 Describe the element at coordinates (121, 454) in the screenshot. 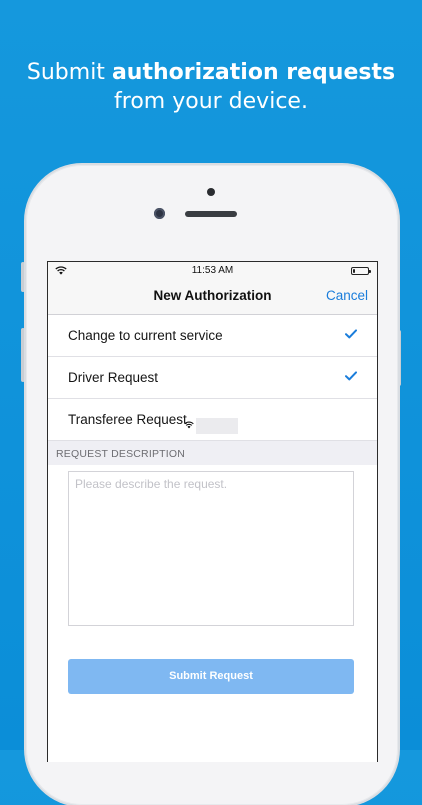

I see `section-header-label: REQUEST DESCRIPTION` at that location.